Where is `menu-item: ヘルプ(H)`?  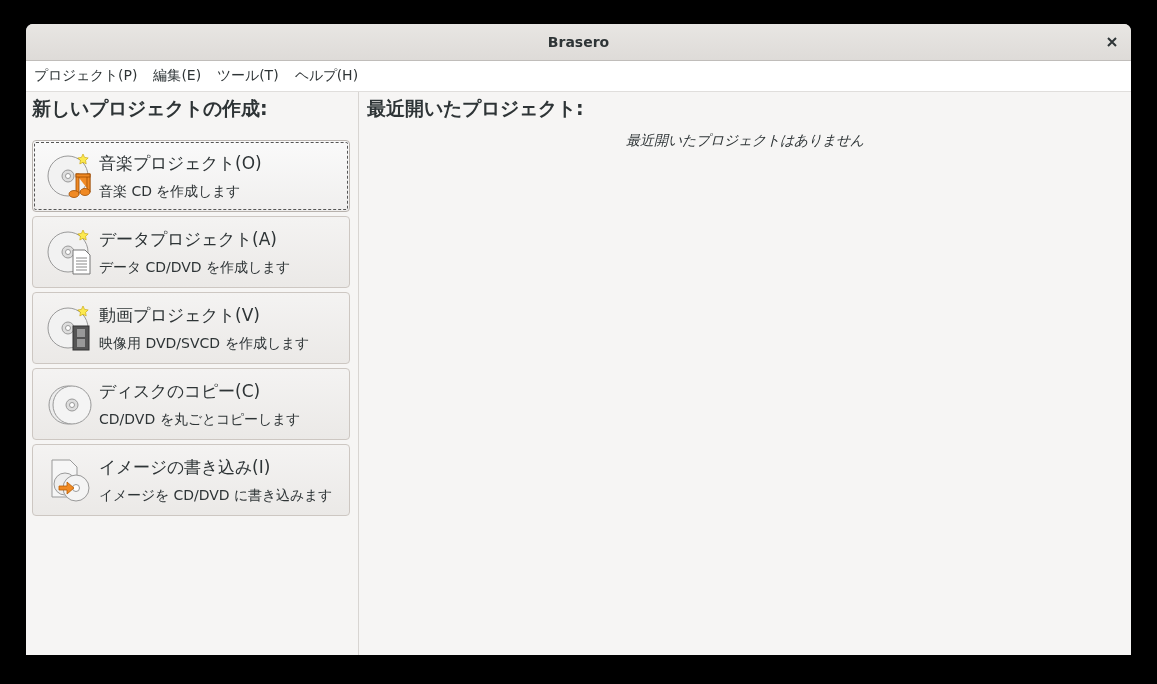 menu-item: ヘルプ(H) is located at coordinates (326, 76).